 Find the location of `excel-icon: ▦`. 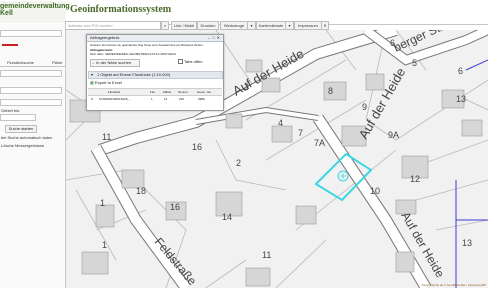

excel-icon: ▦ is located at coordinates (92, 82).